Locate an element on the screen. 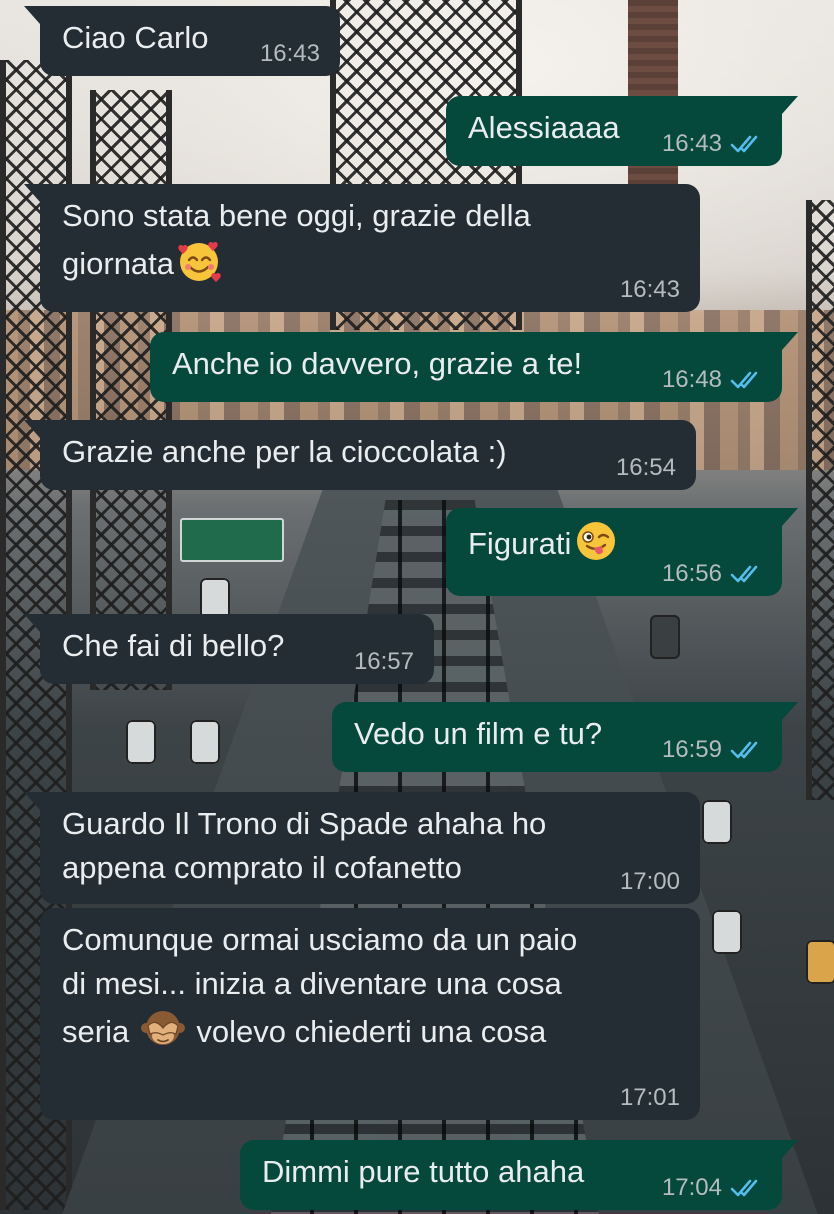 The image size is (834, 1214). message-text: Vedo un film e tu? is located at coordinates (478, 733).